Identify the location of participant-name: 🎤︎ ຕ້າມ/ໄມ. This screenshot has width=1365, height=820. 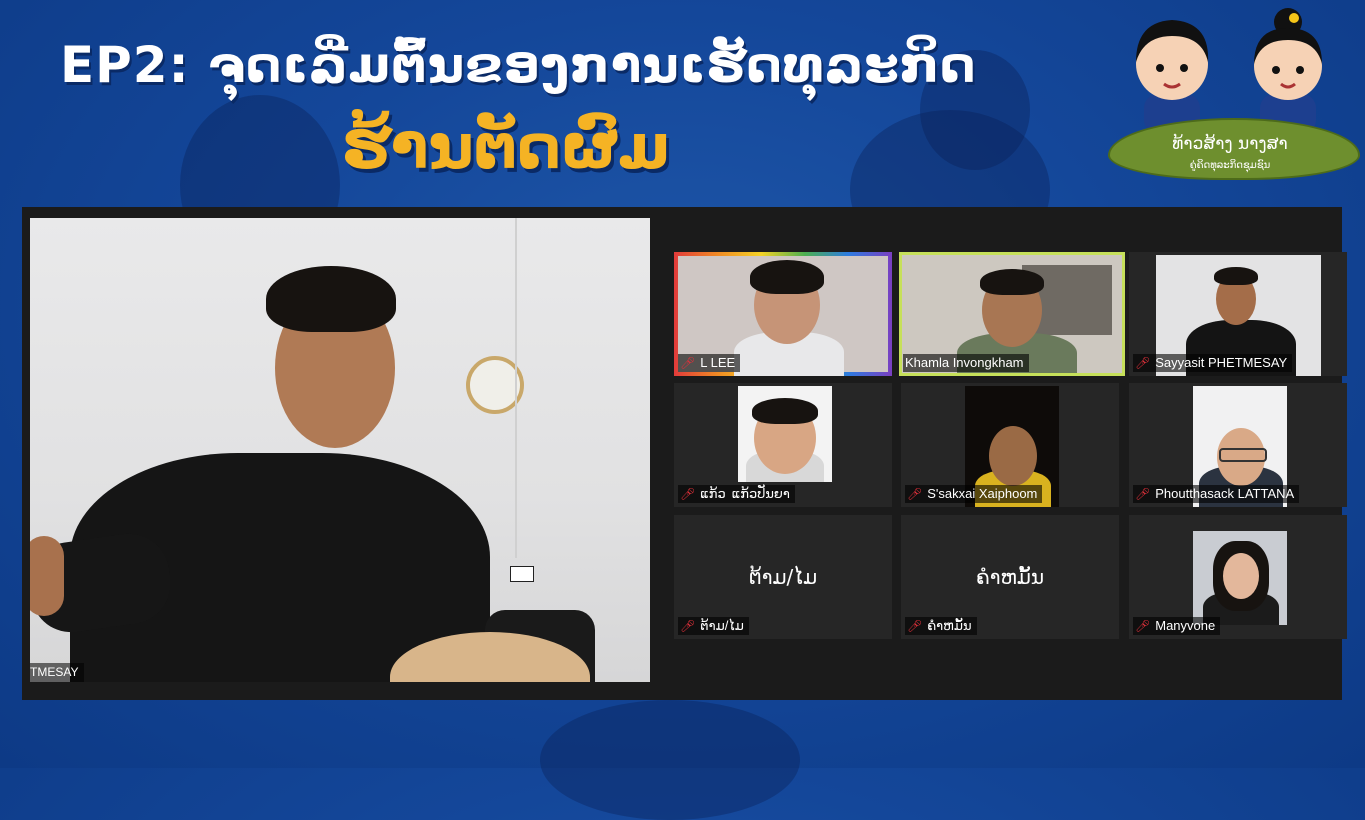
(713, 626).